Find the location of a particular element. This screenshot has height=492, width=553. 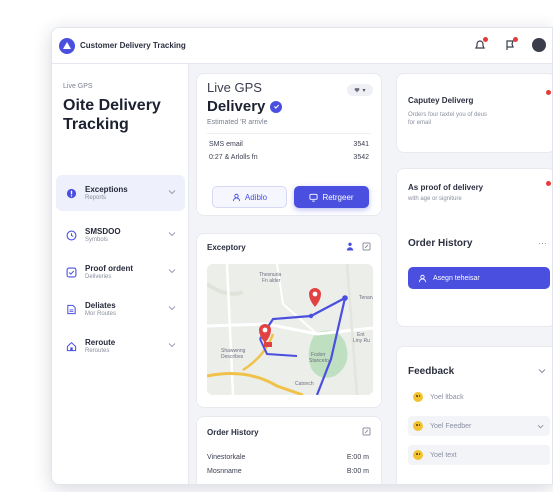

more-options-icon: ··· is located at coordinates (542, 243).